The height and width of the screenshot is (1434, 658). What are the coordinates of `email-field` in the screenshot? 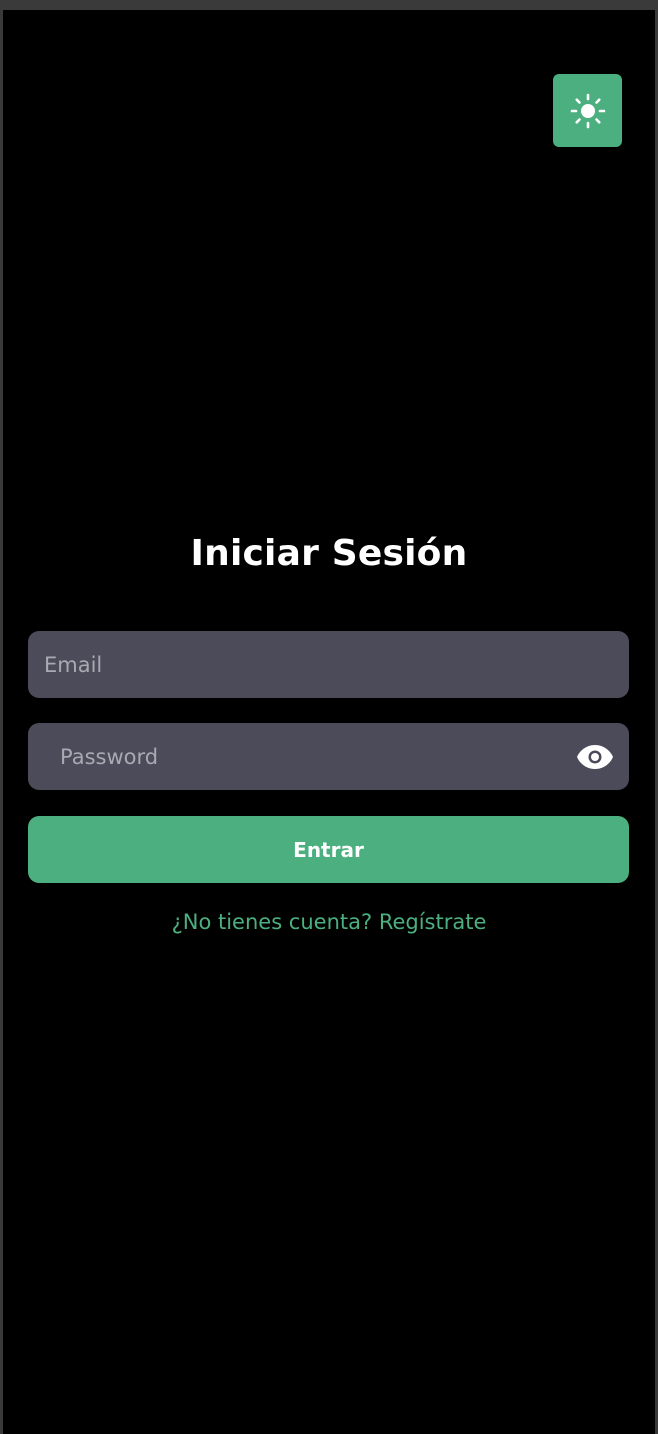 It's located at (328, 664).